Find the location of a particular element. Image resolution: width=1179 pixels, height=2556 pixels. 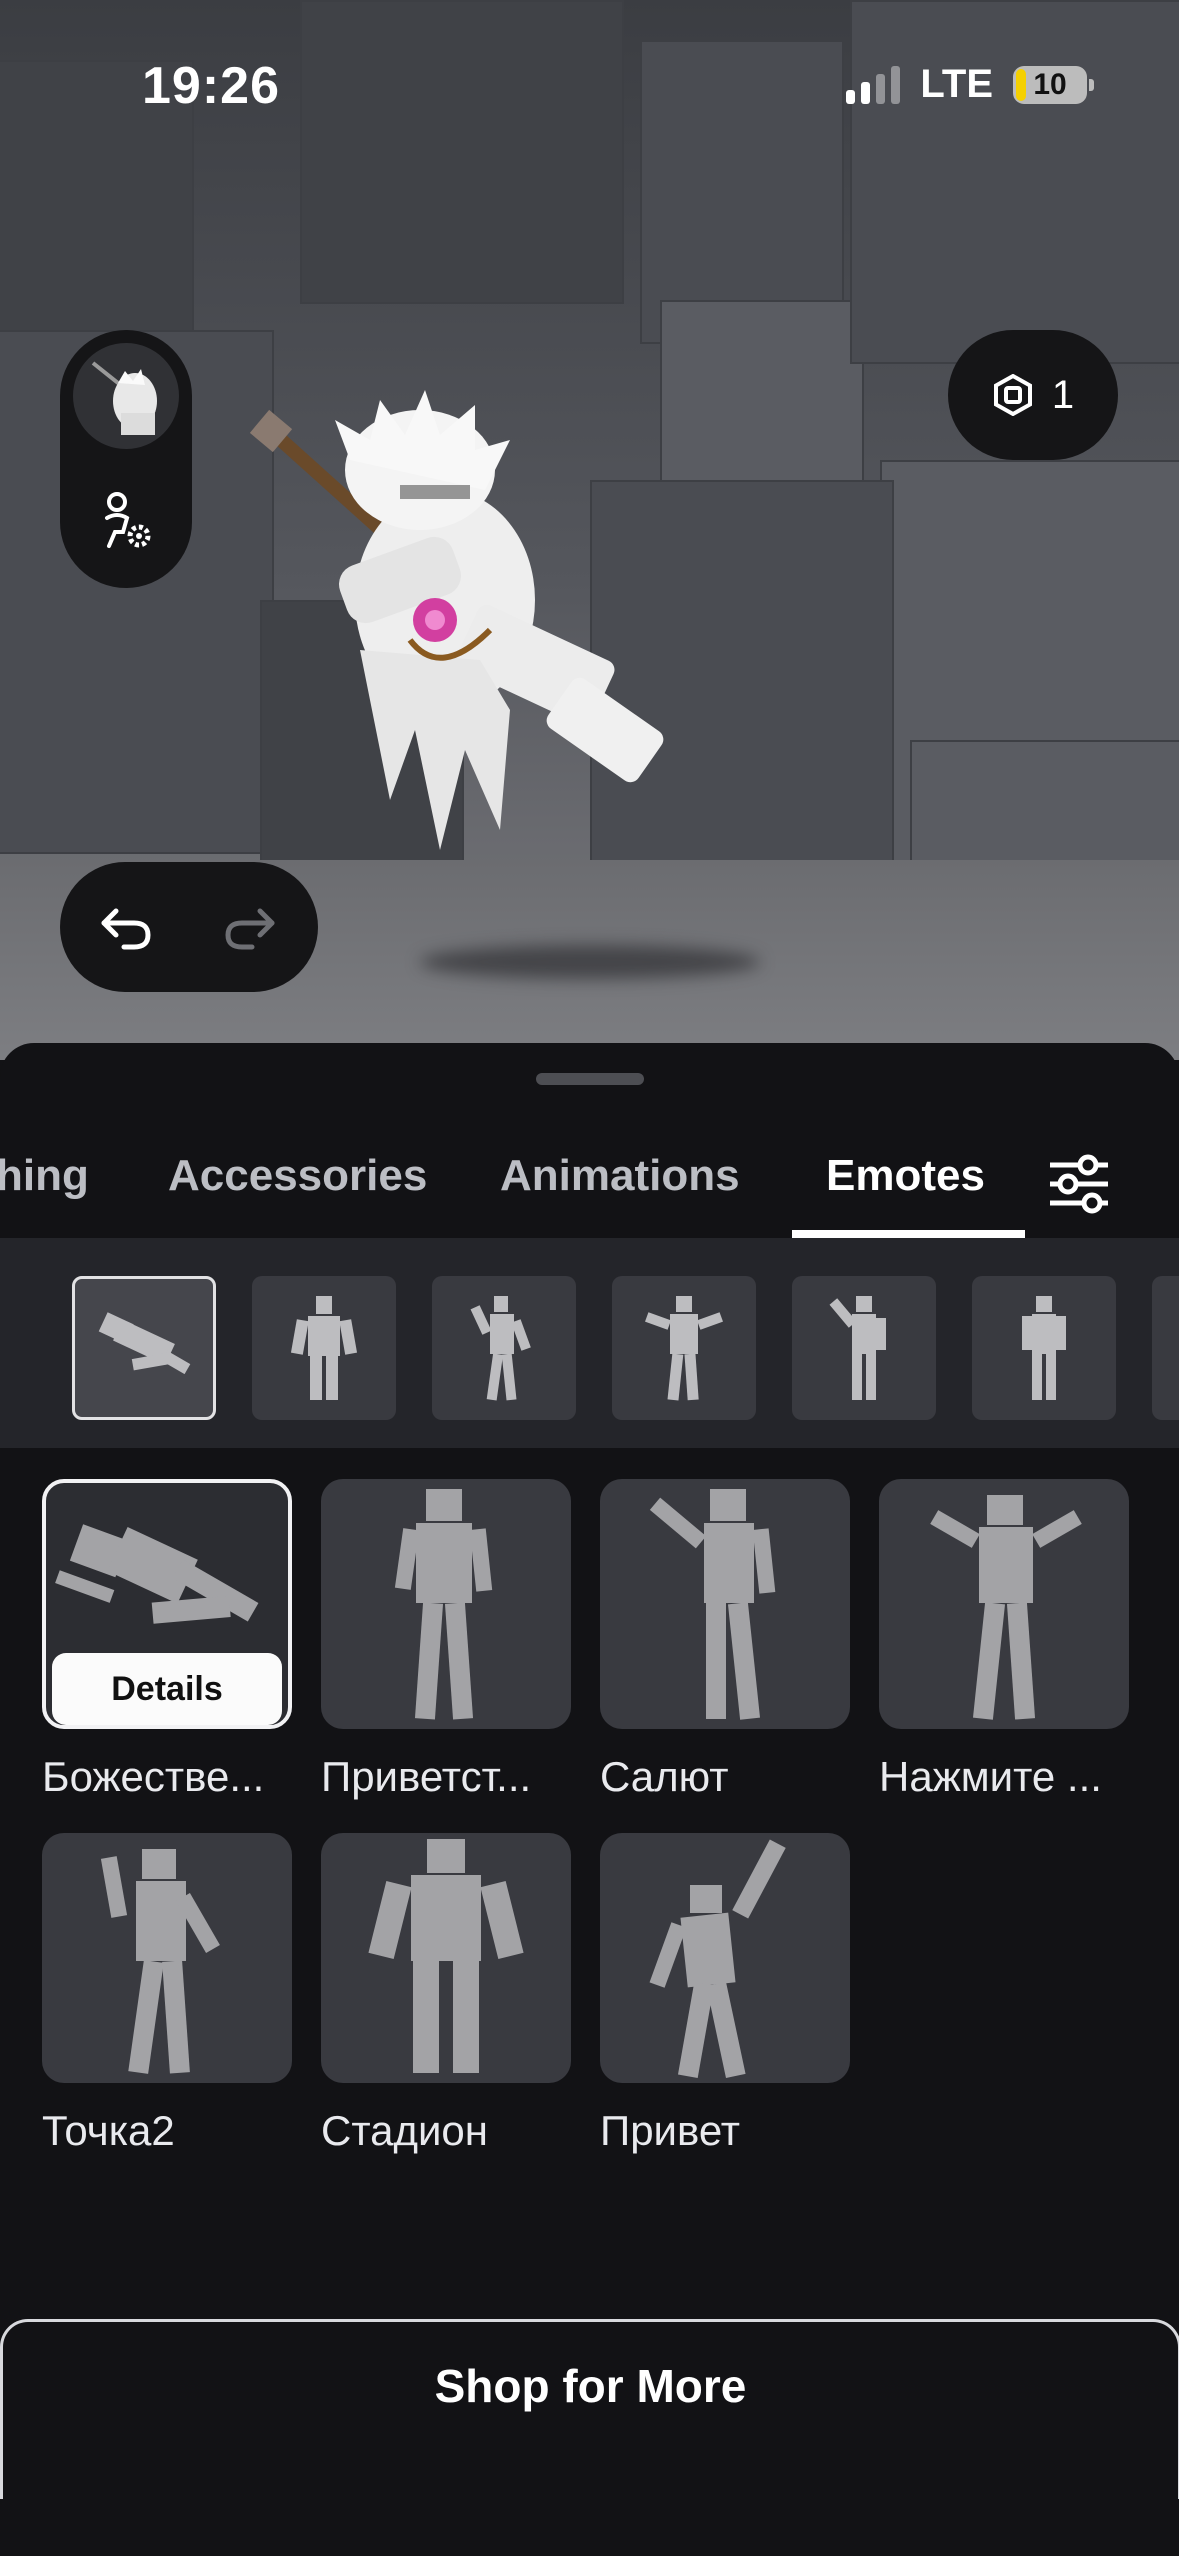

emote-pose-point-up-icon is located at coordinates (160, 1961).